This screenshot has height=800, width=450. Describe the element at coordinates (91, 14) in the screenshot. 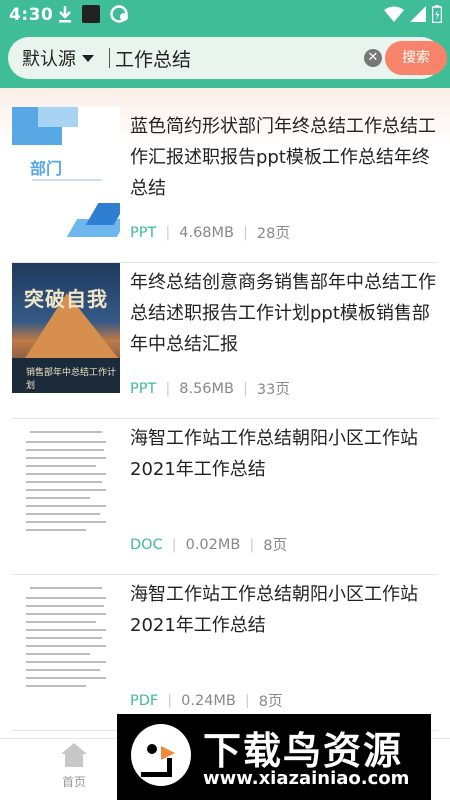

I see `square-app-icon` at that location.